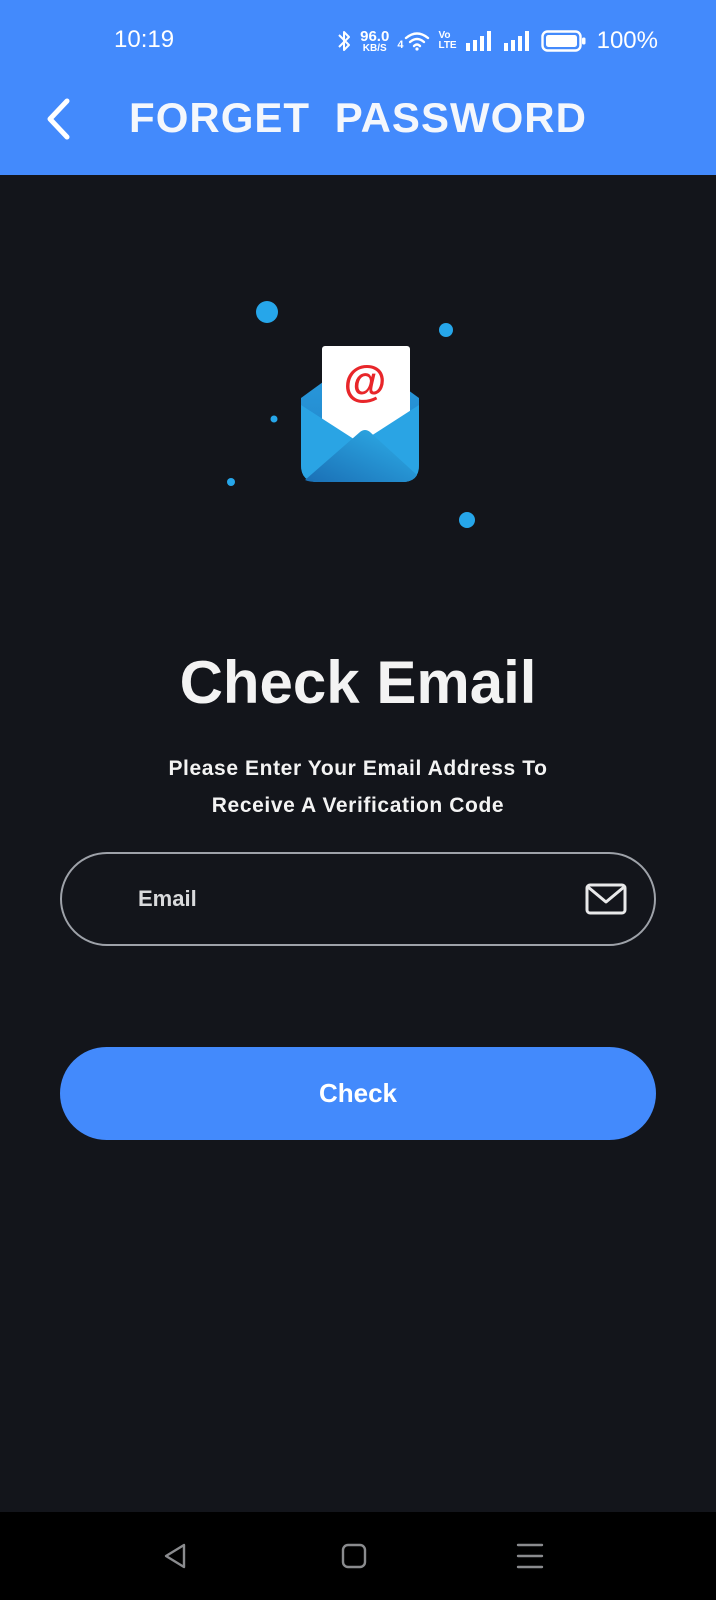 Image resolution: width=716 pixels, height=1600 pixels. Describe the element at coordinates (323, 899) in the screenshot. I see `email-input` at that location.